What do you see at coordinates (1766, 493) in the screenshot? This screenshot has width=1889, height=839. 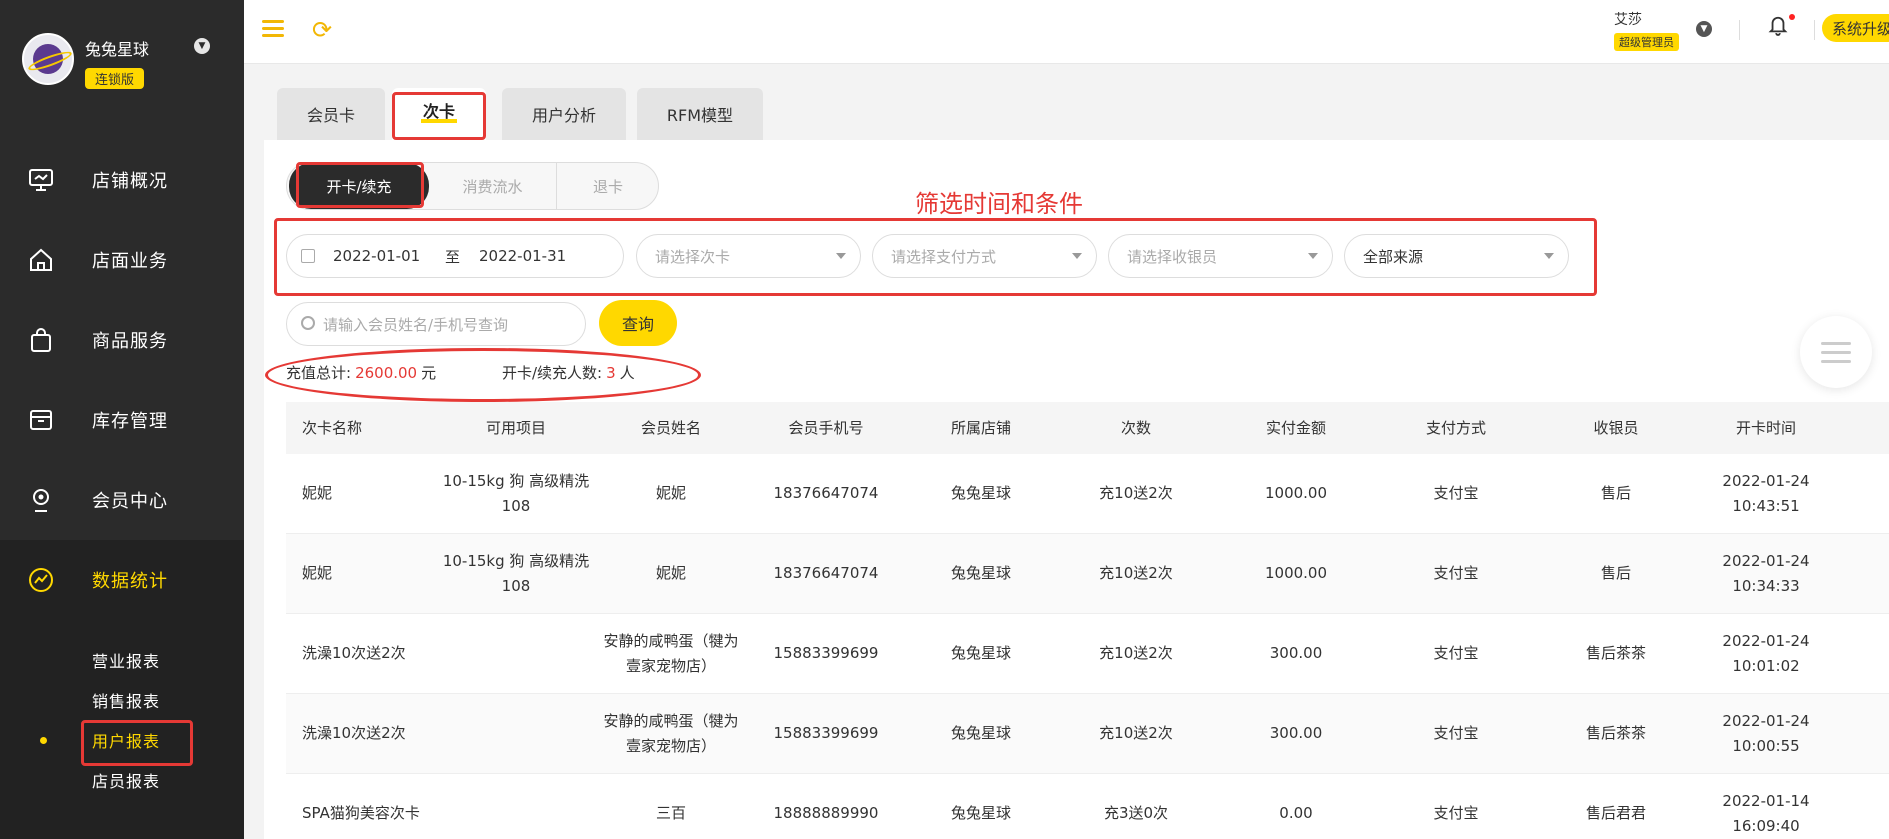 I see `table-cell-time: 2022-01-24 10:43:51` at bounding box center [1766, 493].